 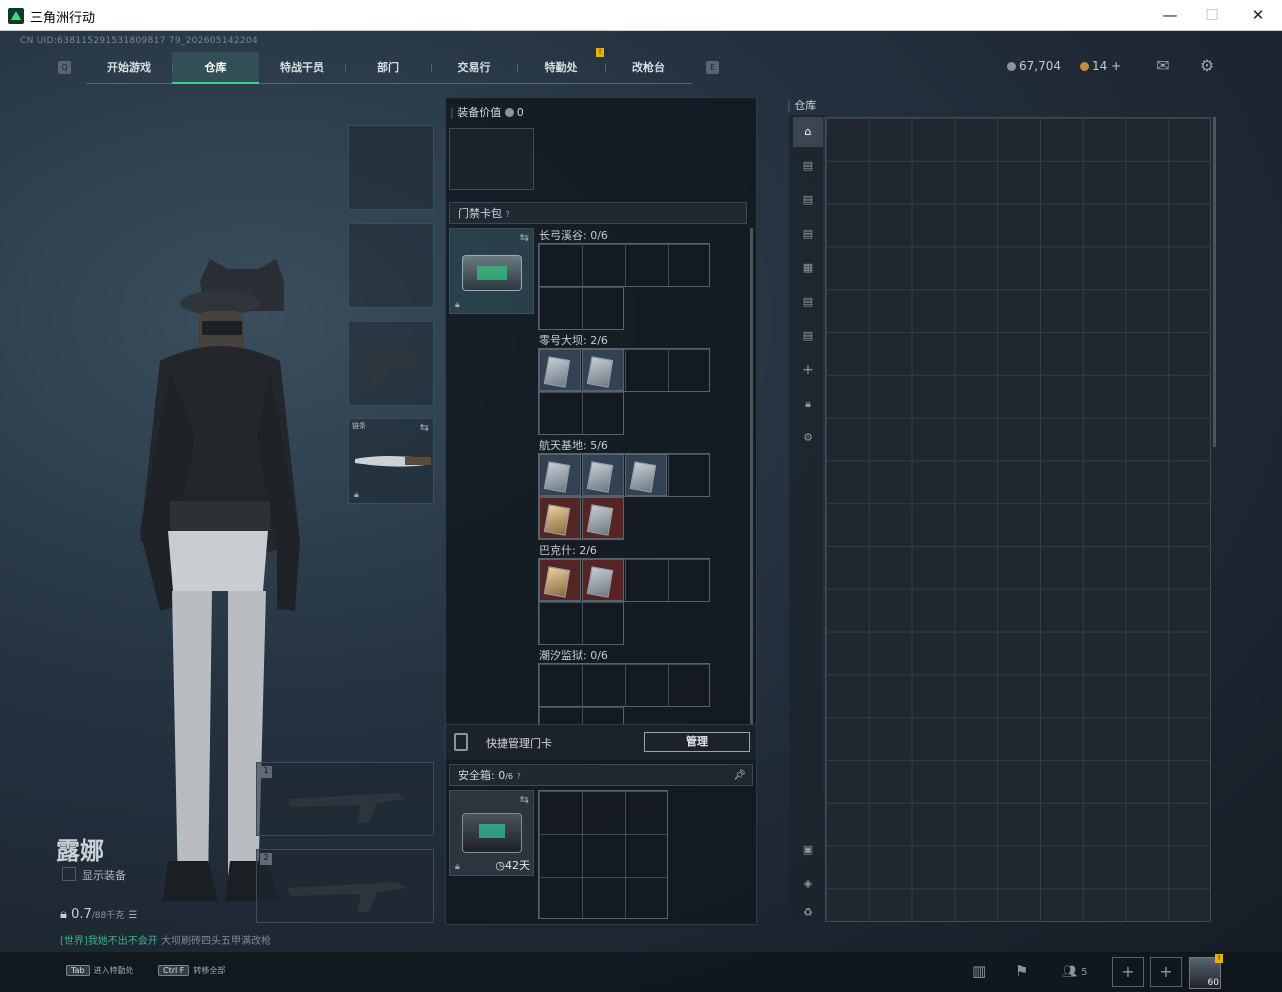 I want to click on safebox-header: 安全箱: 0/6 ? 📌︎, so click(x=601, y=775).